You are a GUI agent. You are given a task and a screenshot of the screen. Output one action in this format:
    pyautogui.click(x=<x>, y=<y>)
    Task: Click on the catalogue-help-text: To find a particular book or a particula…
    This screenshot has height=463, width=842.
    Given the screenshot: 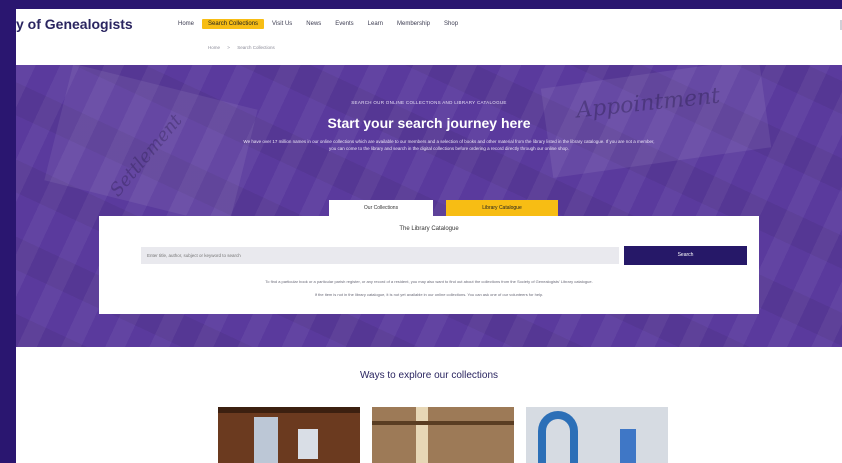 What is the action you would take?
    pyautogui.click(x=429, y=281)
    